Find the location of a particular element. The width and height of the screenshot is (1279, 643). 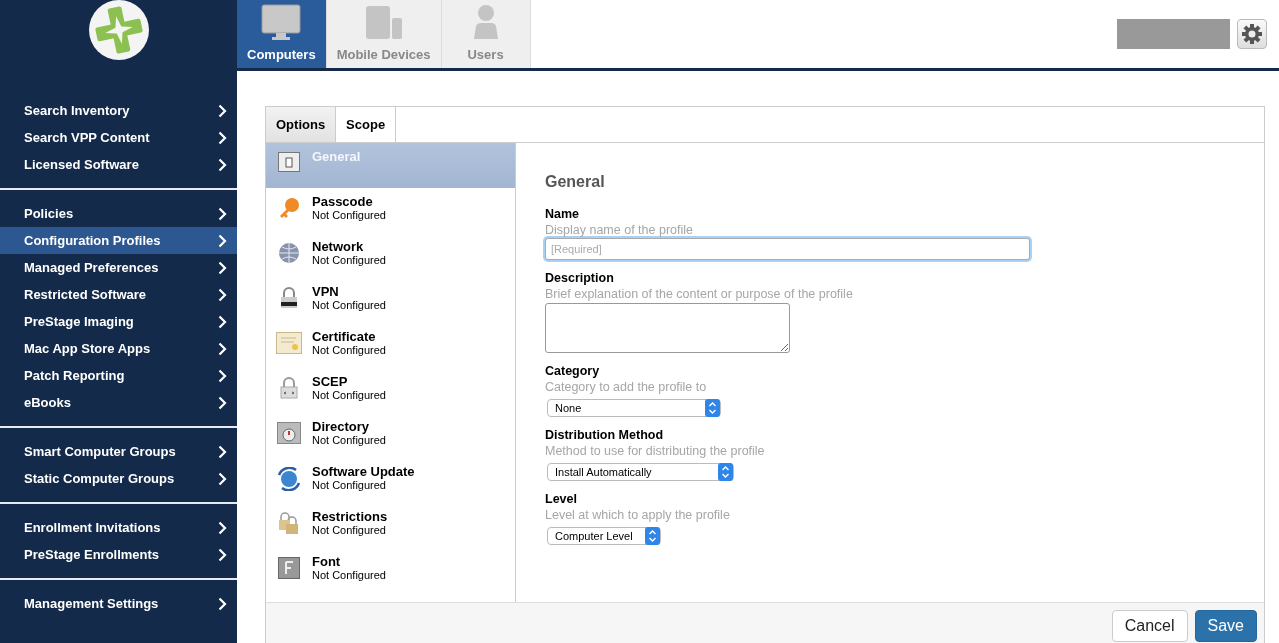

switch-icon is located at coordinates (289, 162).